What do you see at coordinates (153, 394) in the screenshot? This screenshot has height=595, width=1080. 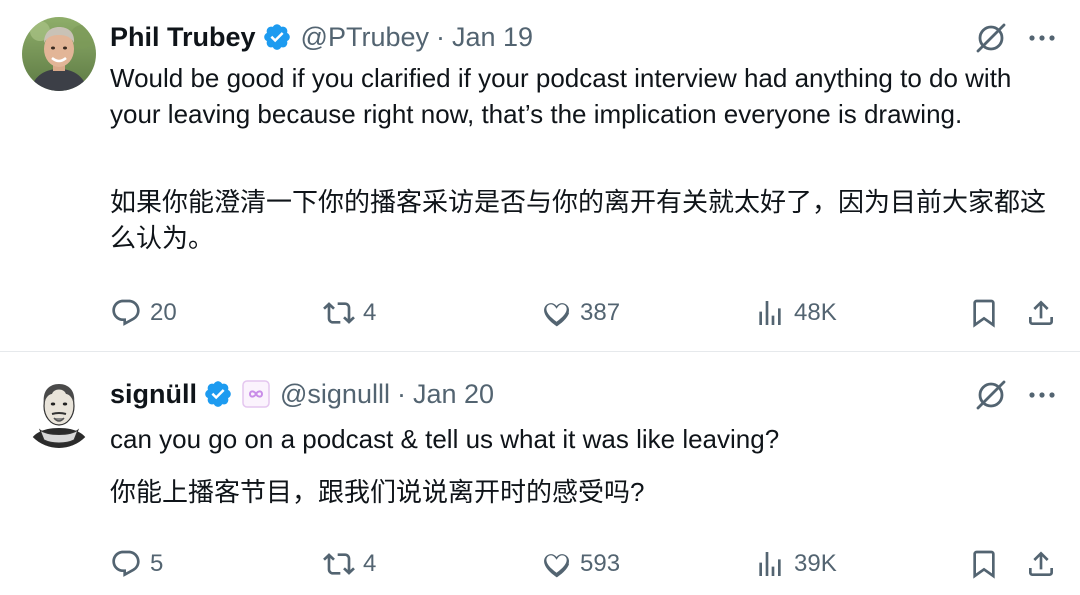 I see `author-name: signüll` at bounding box center [153, 394].